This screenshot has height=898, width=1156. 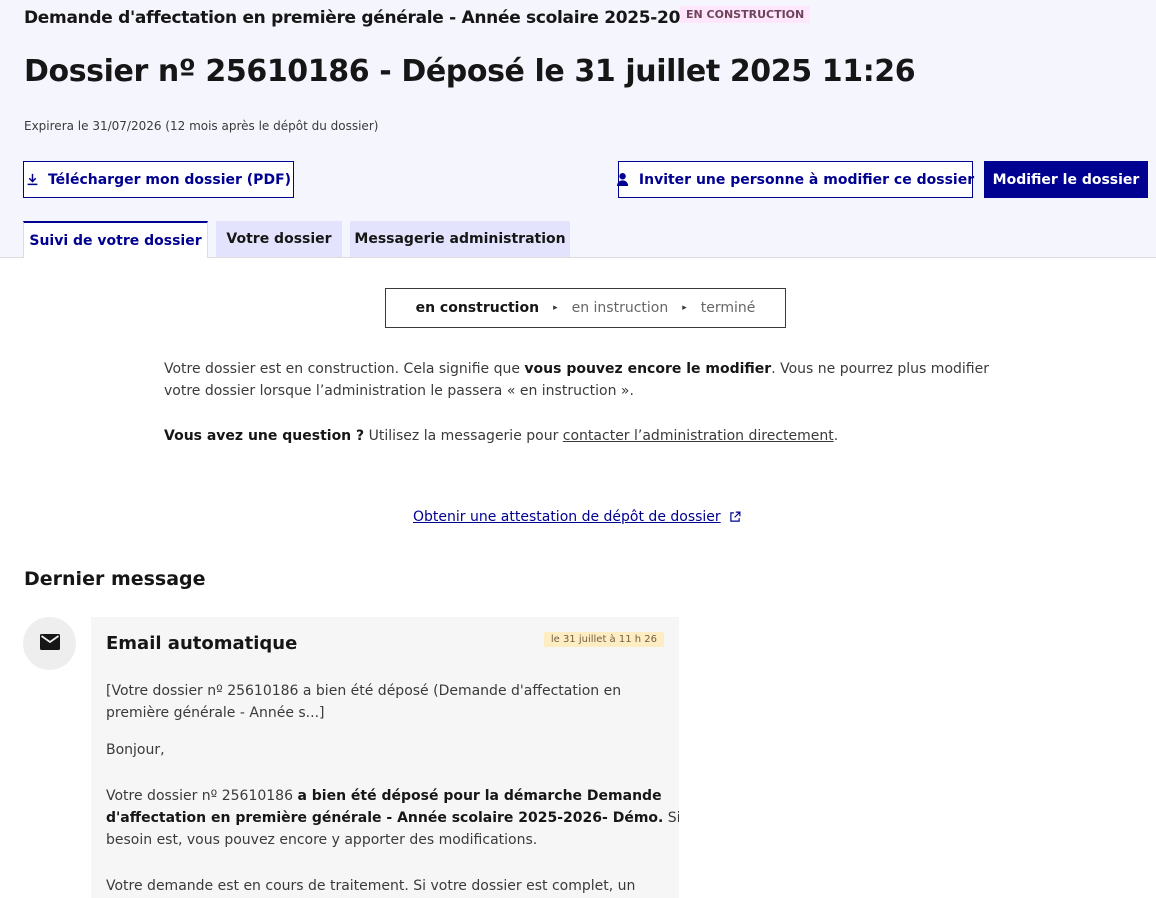 I want to click on status-step-construction: en construction, so click(x=477, y=308).